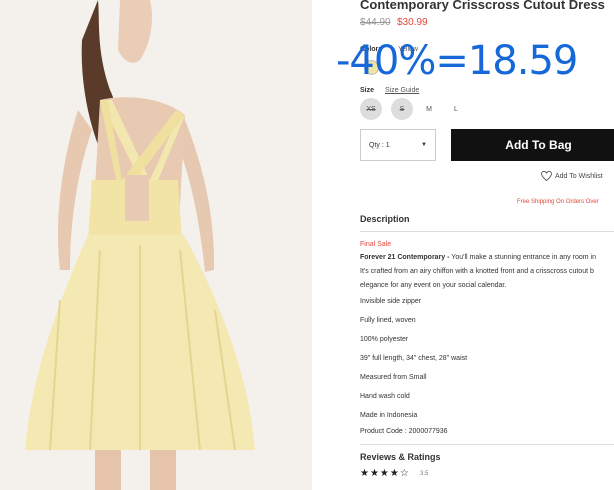  Describe the element at coordinates (398, 145) in the screenshot. I see `quantity-select: Qty : 1 ▼` at that location.